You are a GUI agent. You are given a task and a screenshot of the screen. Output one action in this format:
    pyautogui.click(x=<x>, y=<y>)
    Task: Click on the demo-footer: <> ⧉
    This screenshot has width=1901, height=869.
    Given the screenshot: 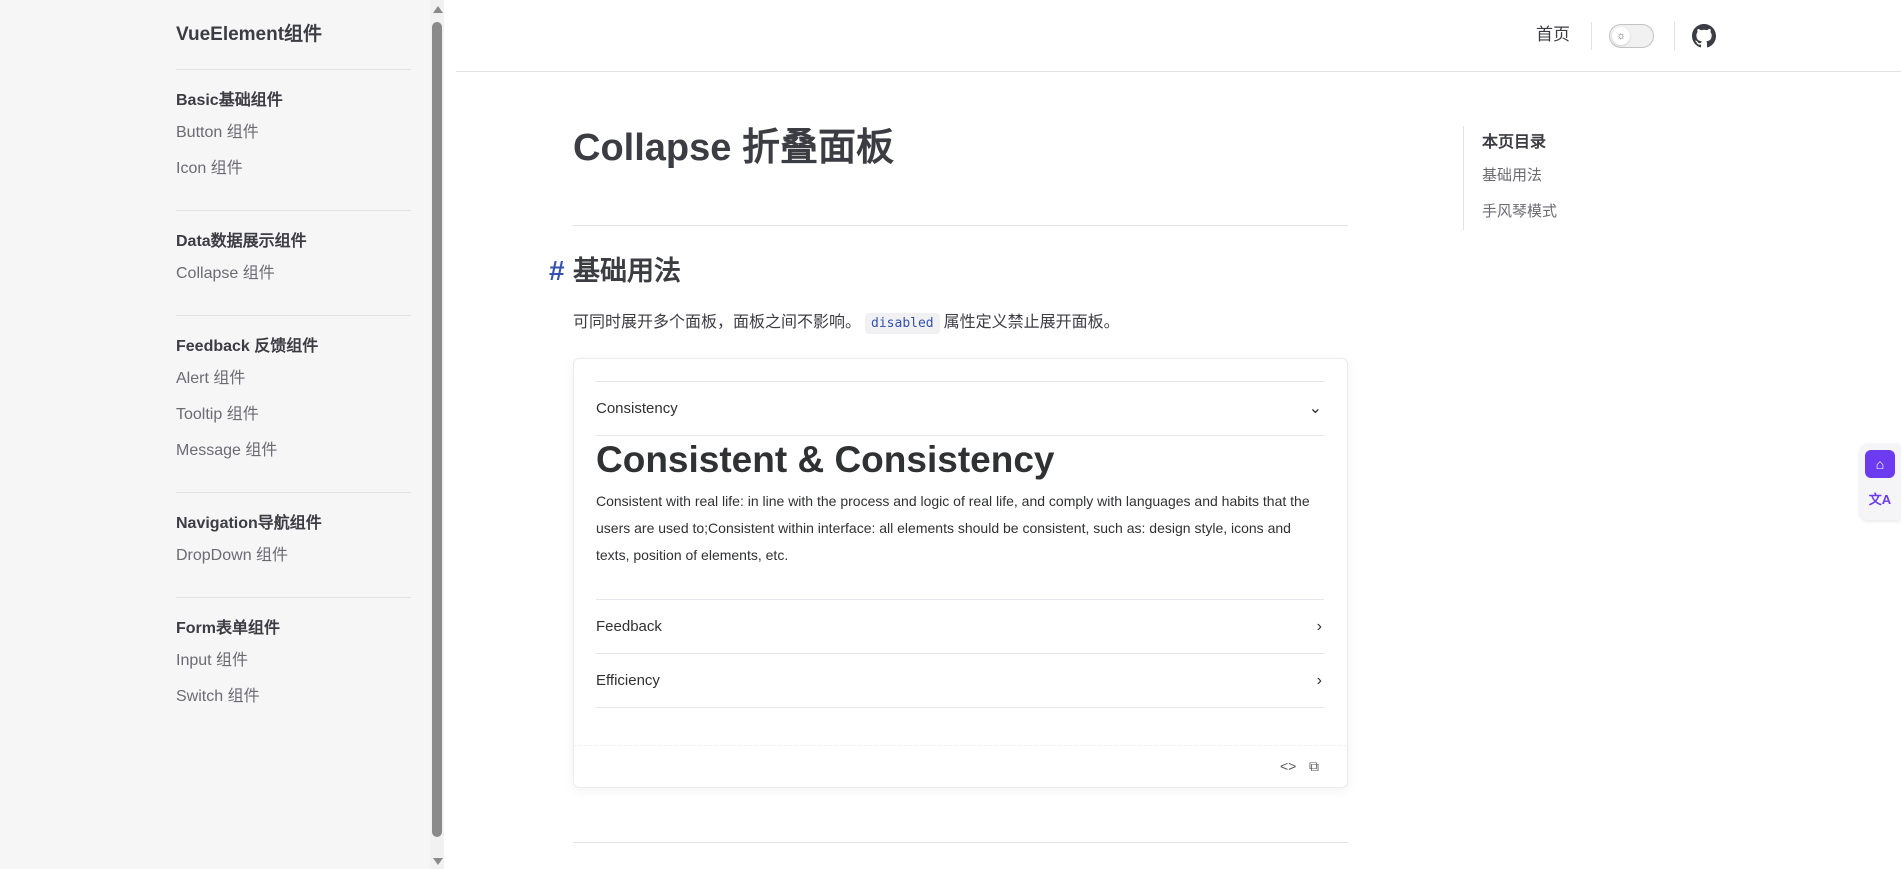 What is the action you would take?
    pyautogui.click(x=960, y=766)
    